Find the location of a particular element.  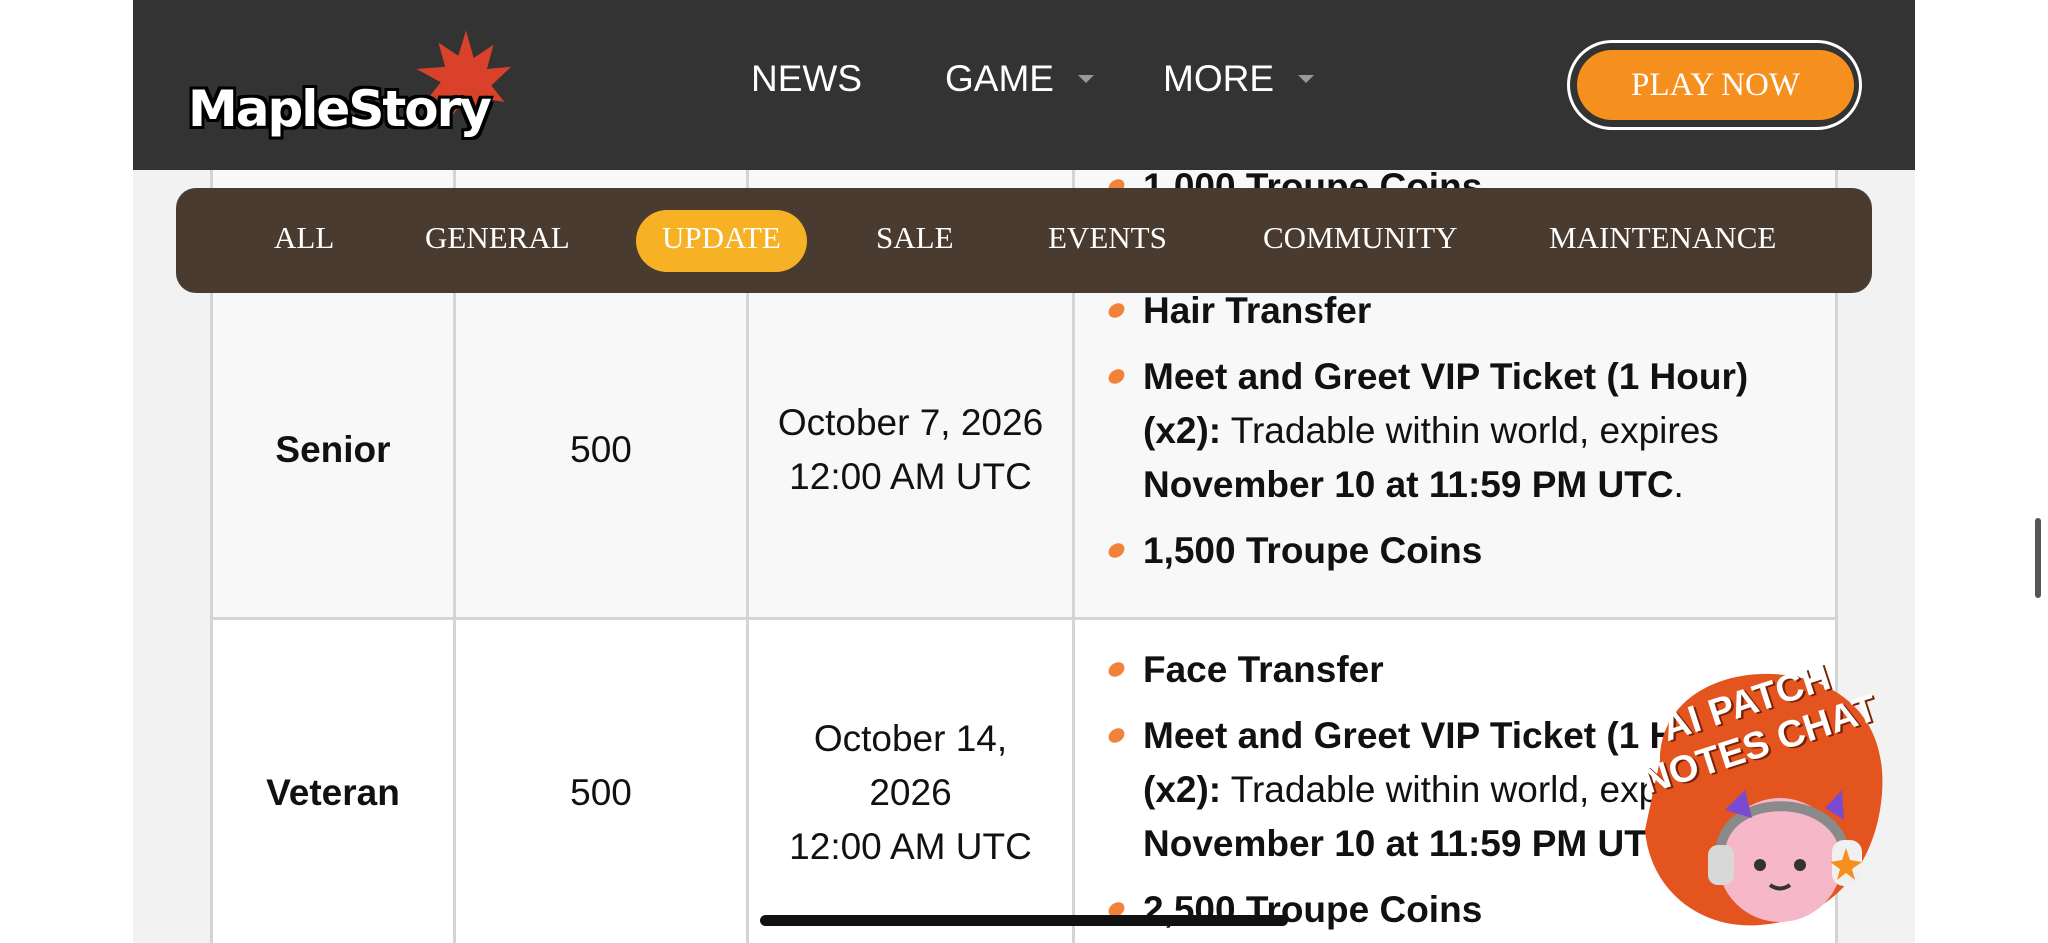

maplestory-logo: MapleStory is located at coordinates (323, 85).